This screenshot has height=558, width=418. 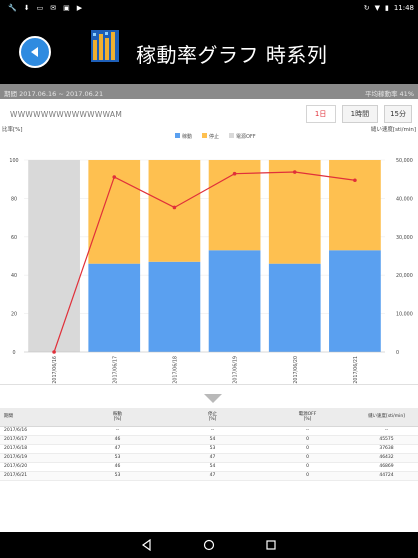 What do you see at coordinates (115, 370) in the screenshot?
I see `x-tick-label: 2017/06/17` at bounding box center [115, 370].